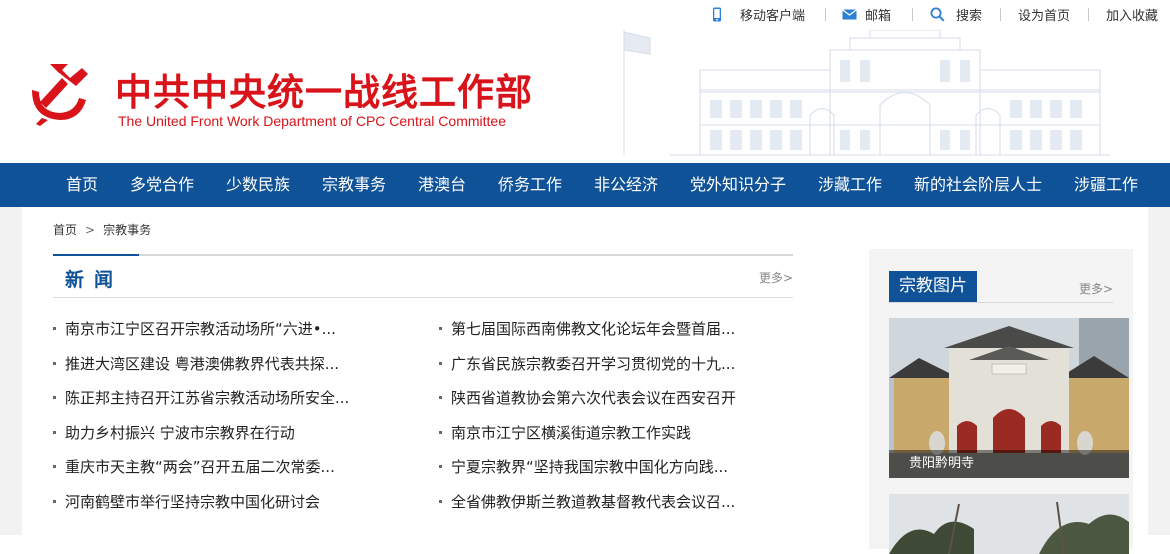  I want to click on photo-caption: 贵阳黔明寺, so click(1009, 464).